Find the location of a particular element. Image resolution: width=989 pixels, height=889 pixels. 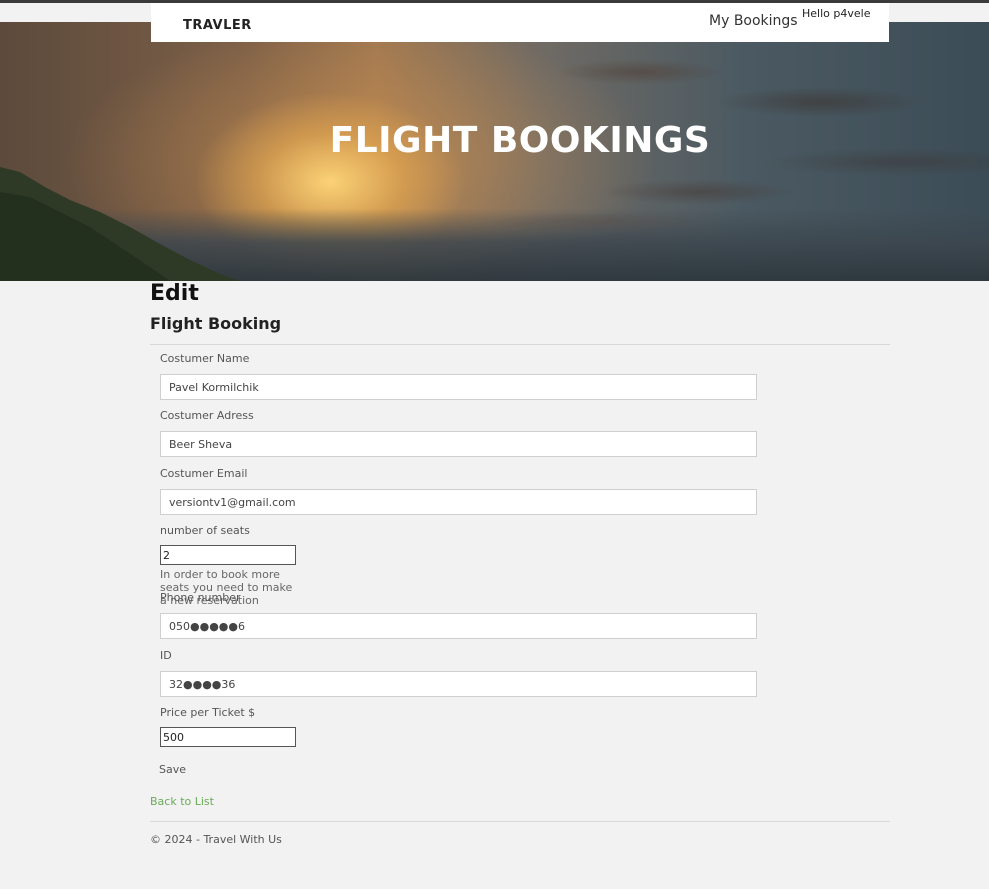

brand-logo: TRAVLER is located at coordinates (217, 25).